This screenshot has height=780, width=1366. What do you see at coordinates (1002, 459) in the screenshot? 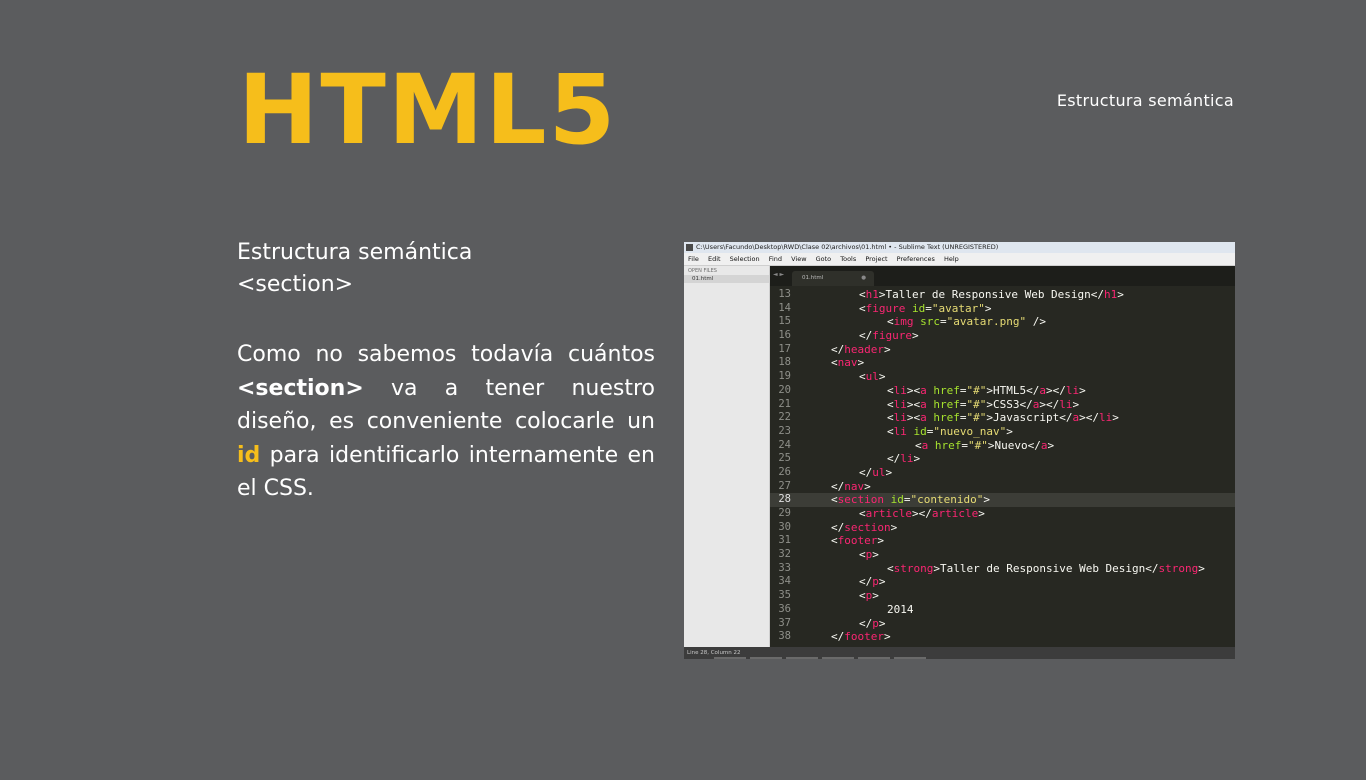
I see `code-line: 25 </li>` at bounding box center [1002, 459].